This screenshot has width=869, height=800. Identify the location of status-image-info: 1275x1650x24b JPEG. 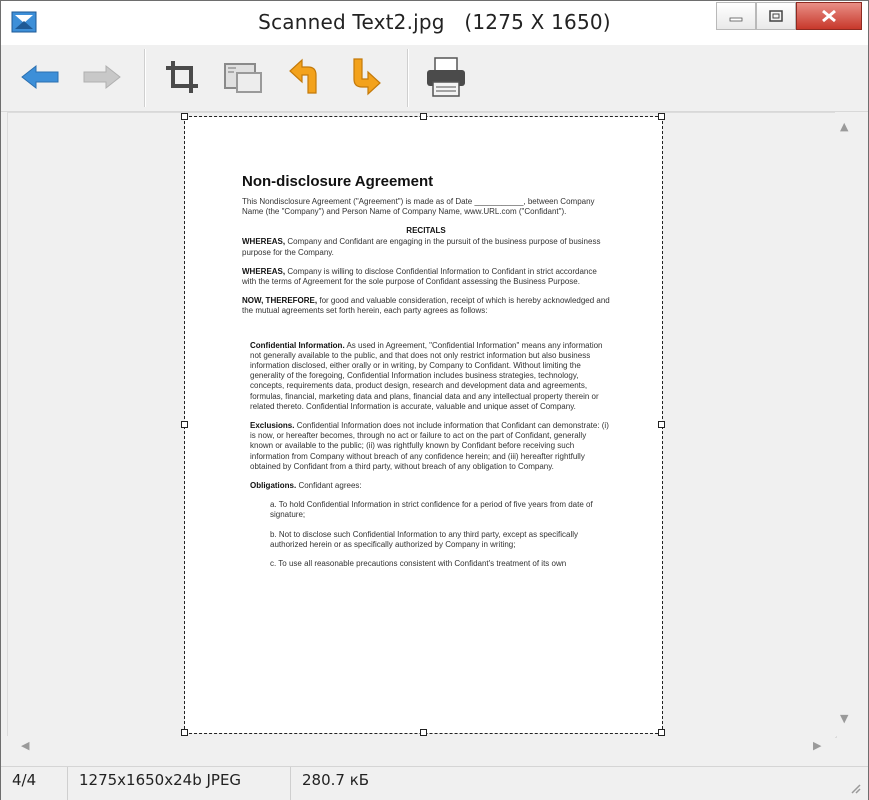
(179, 783).